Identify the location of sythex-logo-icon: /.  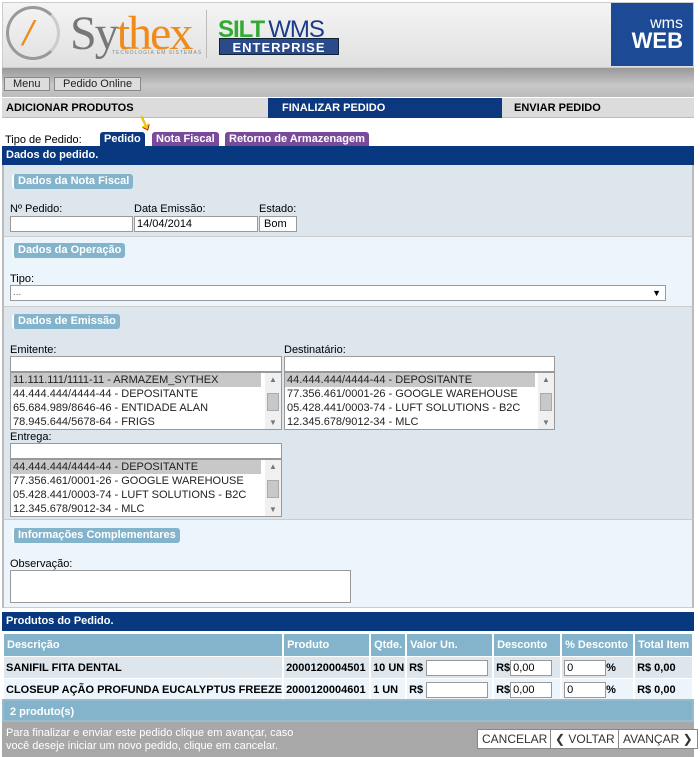
(33, 33).